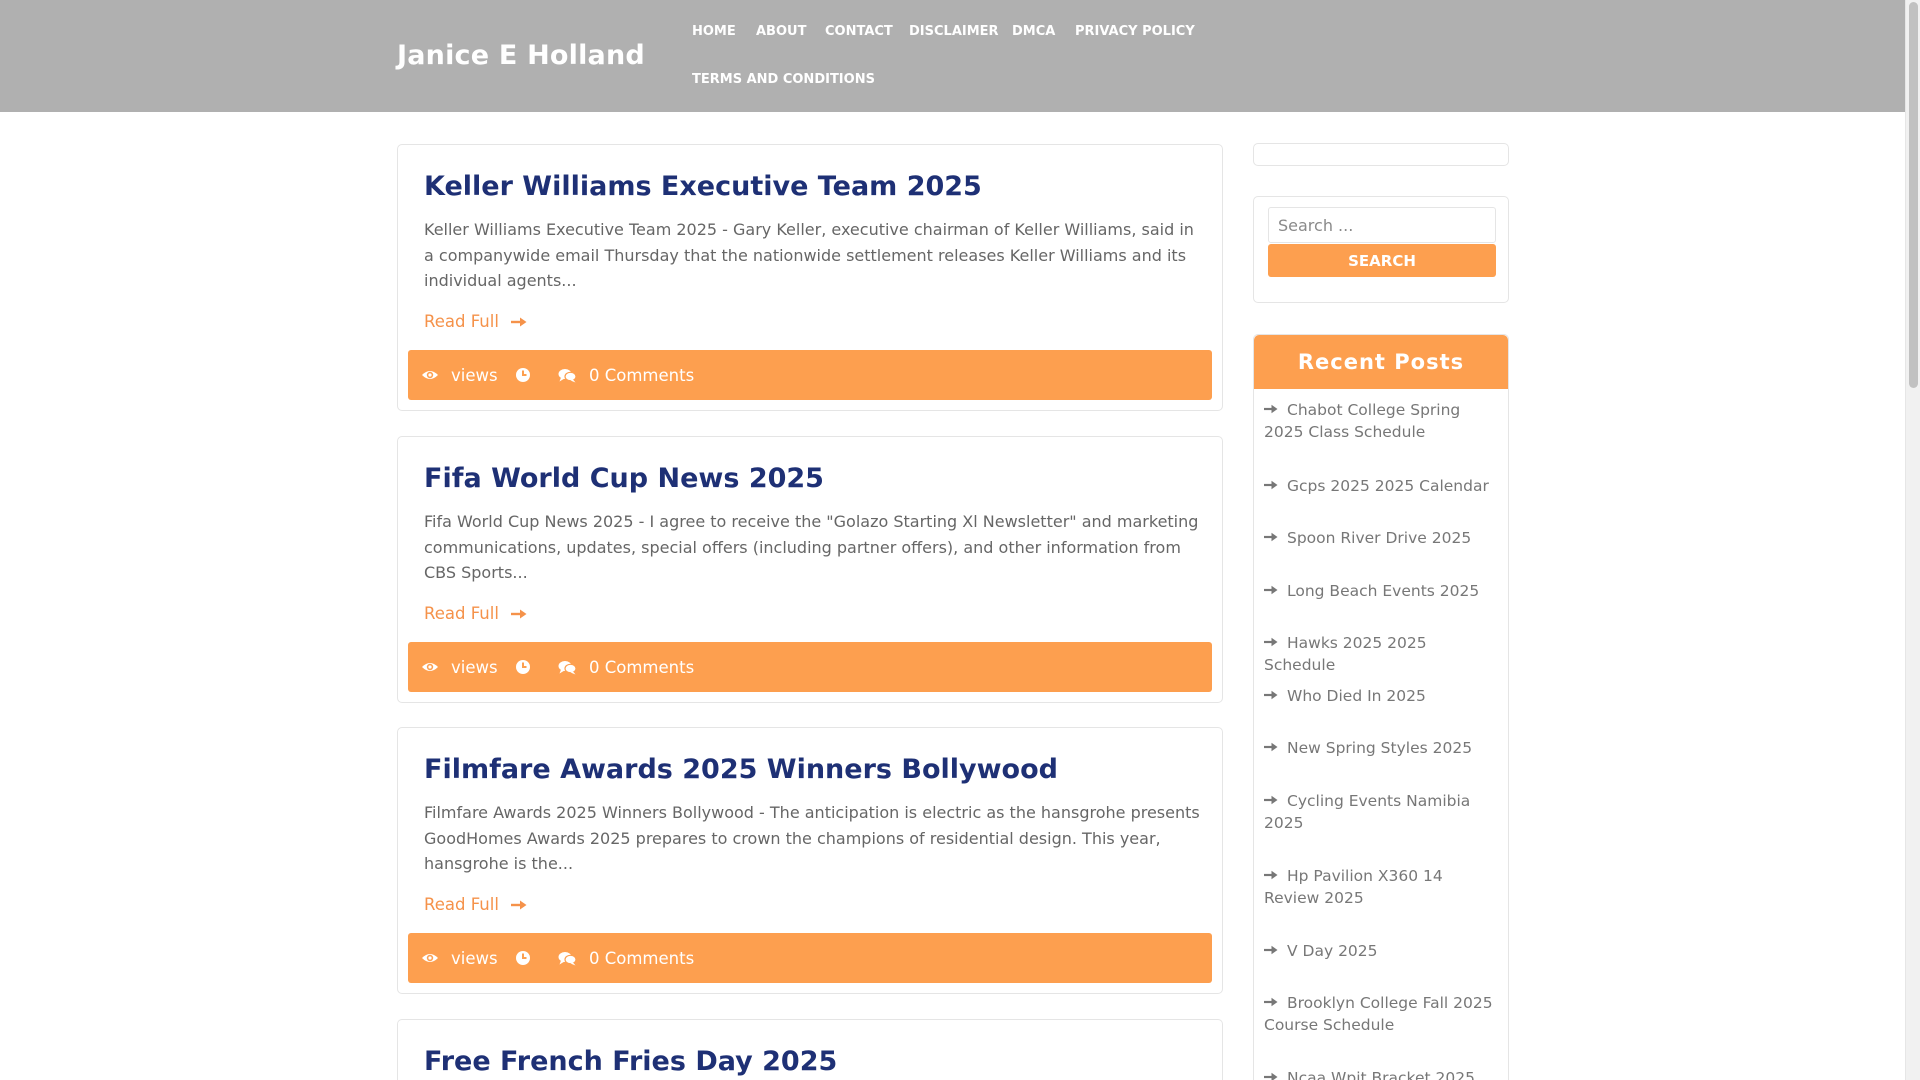 Image resolution: width=1920 pixels, height=1080 pixels. I want to click on recent-post-label: Gcps 2025 2025 Calendar, so click(1388, 486).